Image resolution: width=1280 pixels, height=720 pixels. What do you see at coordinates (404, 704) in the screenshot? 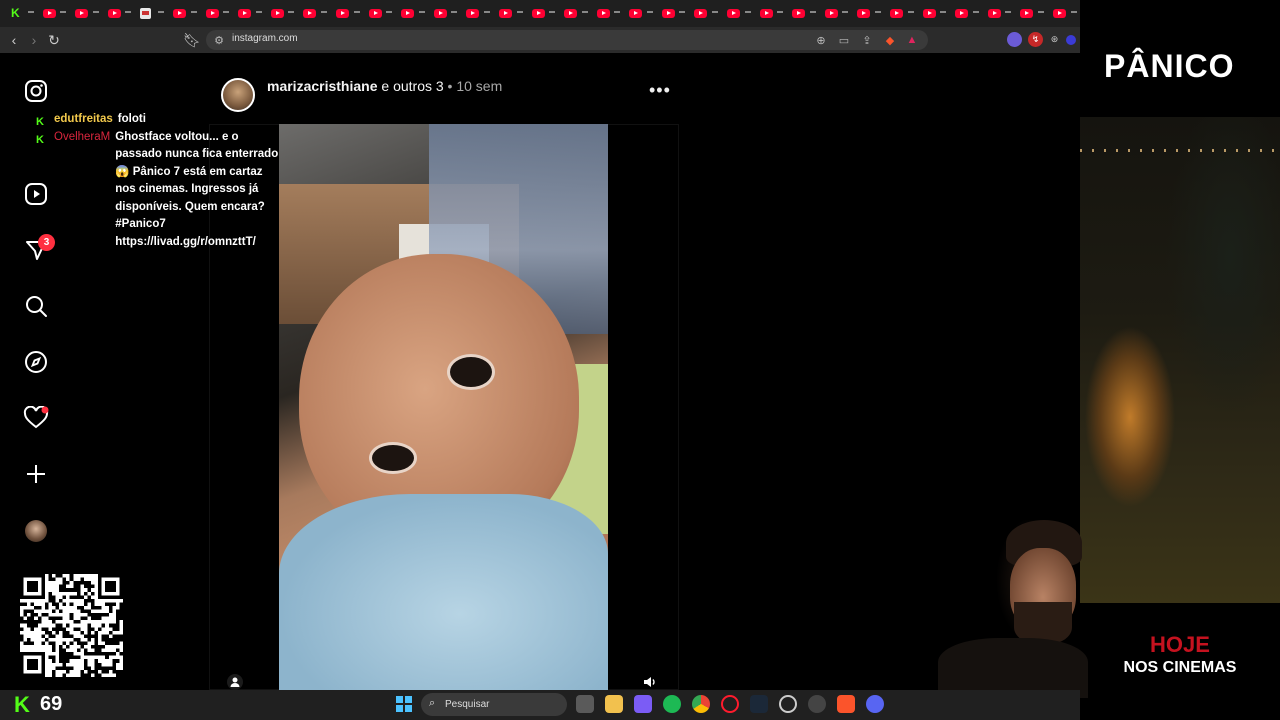
I see `windows-start-icon` at bounding box center [404, 704].